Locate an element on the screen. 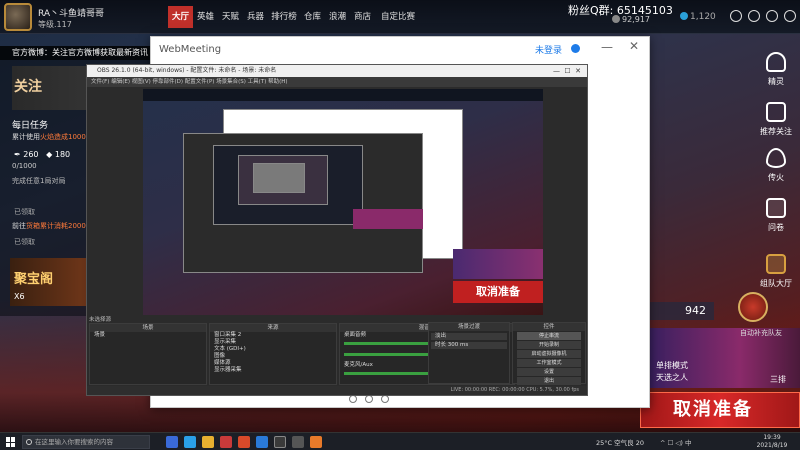 The width and height of the screenshot is (800, 450). exit-button: 退出 is located at coordinates (549, 381).